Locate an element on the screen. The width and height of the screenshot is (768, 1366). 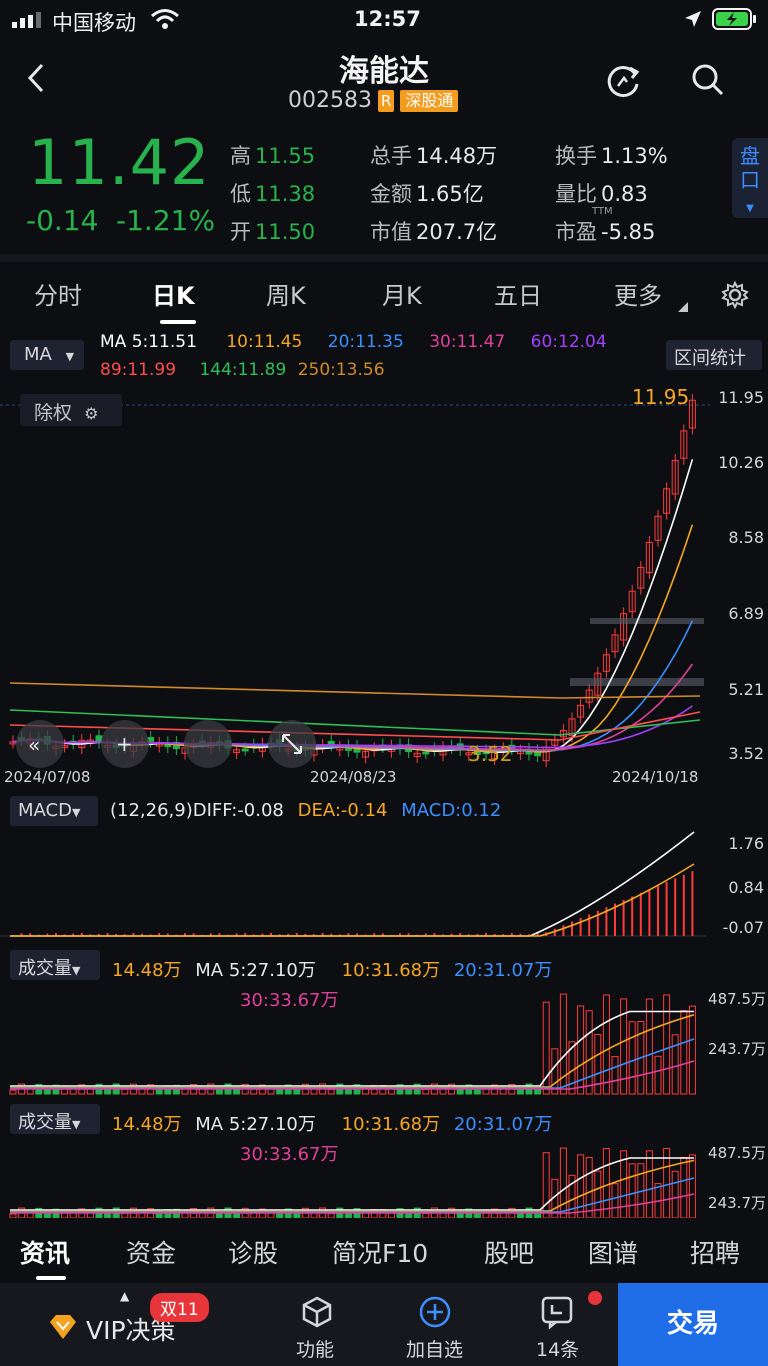
date-start: 2024/07/08 is located at coordinates (47, 777).